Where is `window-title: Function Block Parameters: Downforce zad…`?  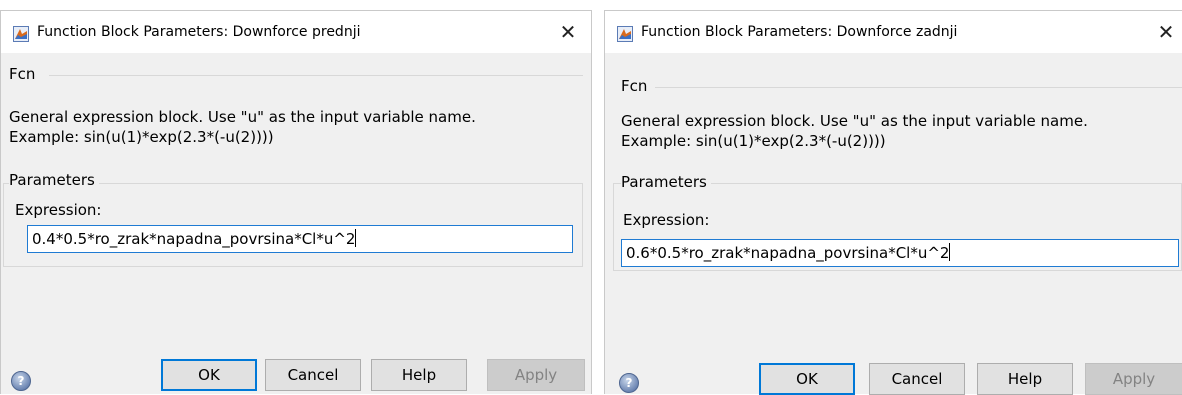 window-title: Function Block Parameters: Downforce zad… is located at coordinates (799, 32).